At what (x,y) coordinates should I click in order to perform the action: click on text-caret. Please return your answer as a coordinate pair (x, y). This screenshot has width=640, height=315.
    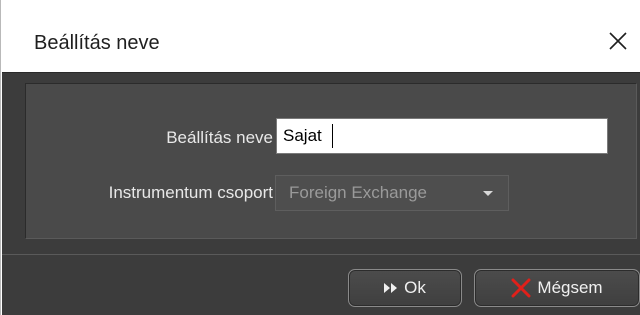
    Looking at the image, I should click on (332, 136).